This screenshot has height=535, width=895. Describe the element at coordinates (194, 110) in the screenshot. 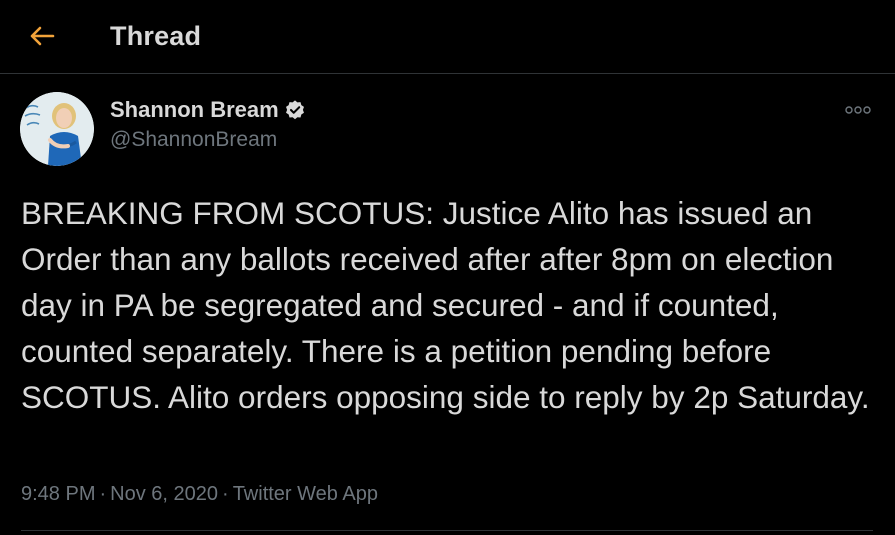

I see `author-display-name: Shannon Bream` at that location.